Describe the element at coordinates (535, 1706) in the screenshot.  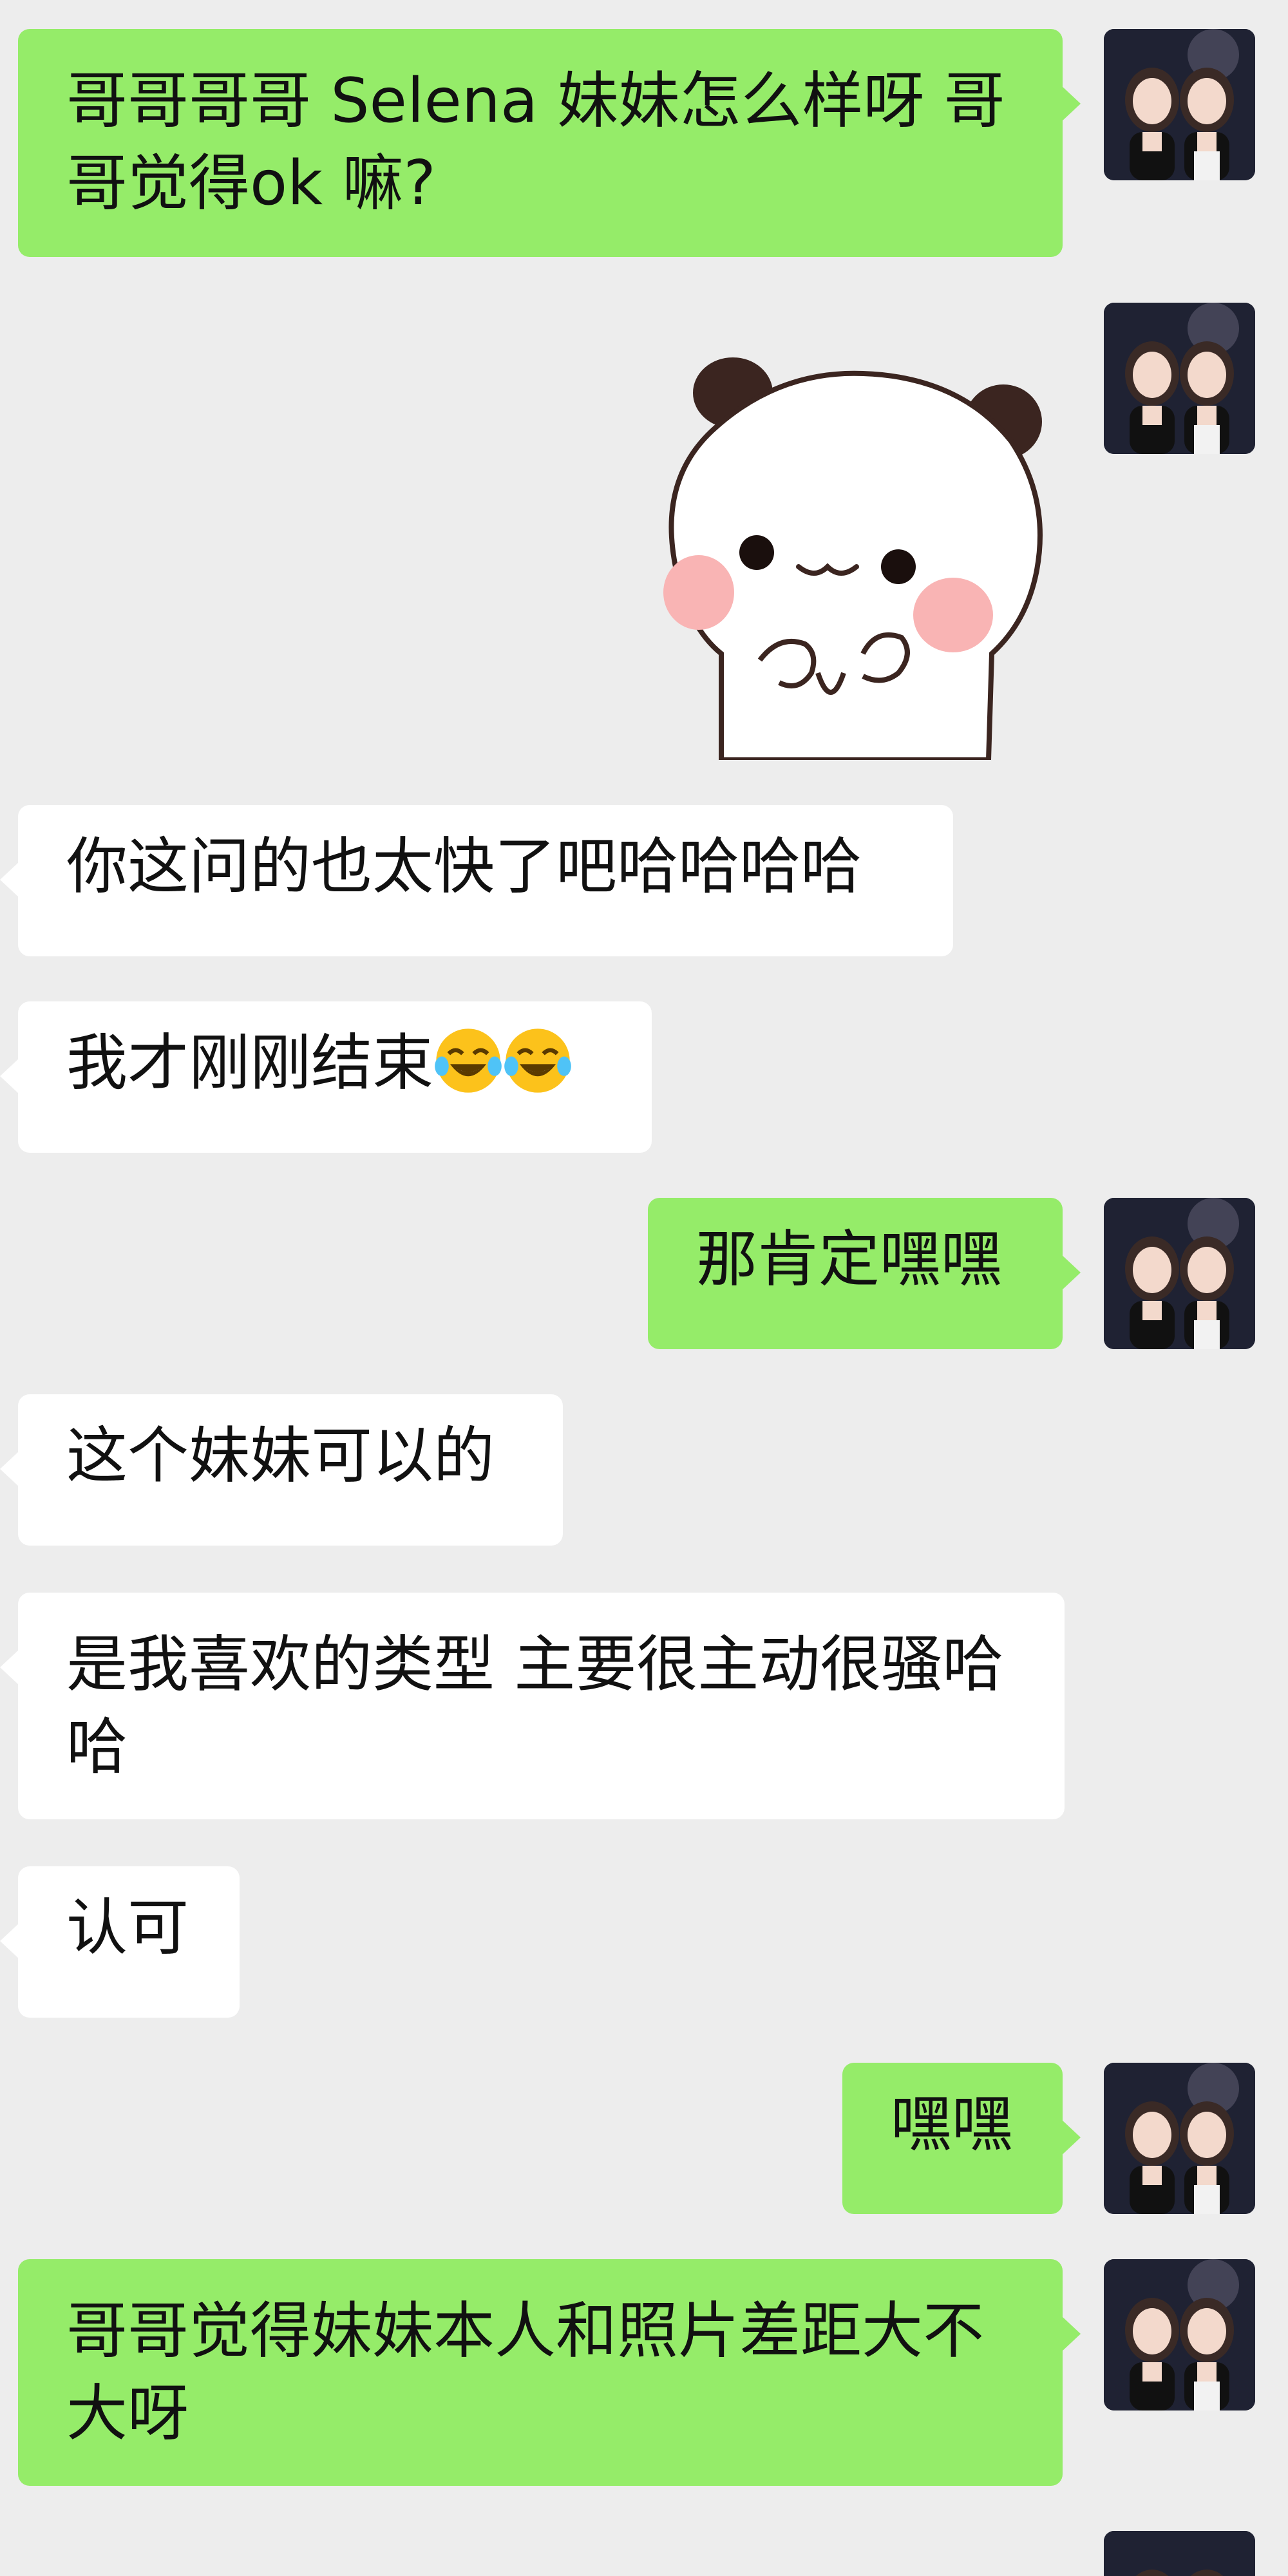
I see `message-text: 是我喜欢的类型 主要很主动很骚哈哈` at that location.